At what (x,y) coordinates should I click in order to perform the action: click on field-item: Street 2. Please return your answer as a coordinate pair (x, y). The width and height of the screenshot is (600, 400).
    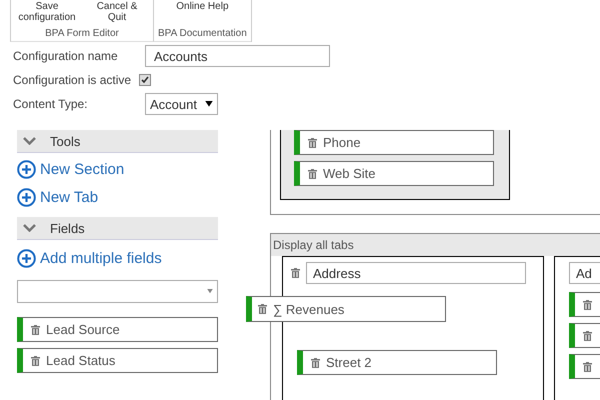
    Looking at the image, I should click on (397, 362).